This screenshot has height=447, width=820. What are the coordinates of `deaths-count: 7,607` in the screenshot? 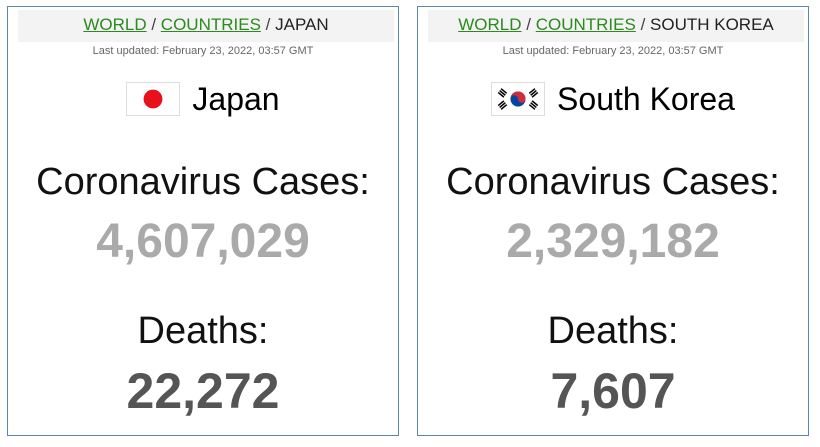 It's located at (613, 391).